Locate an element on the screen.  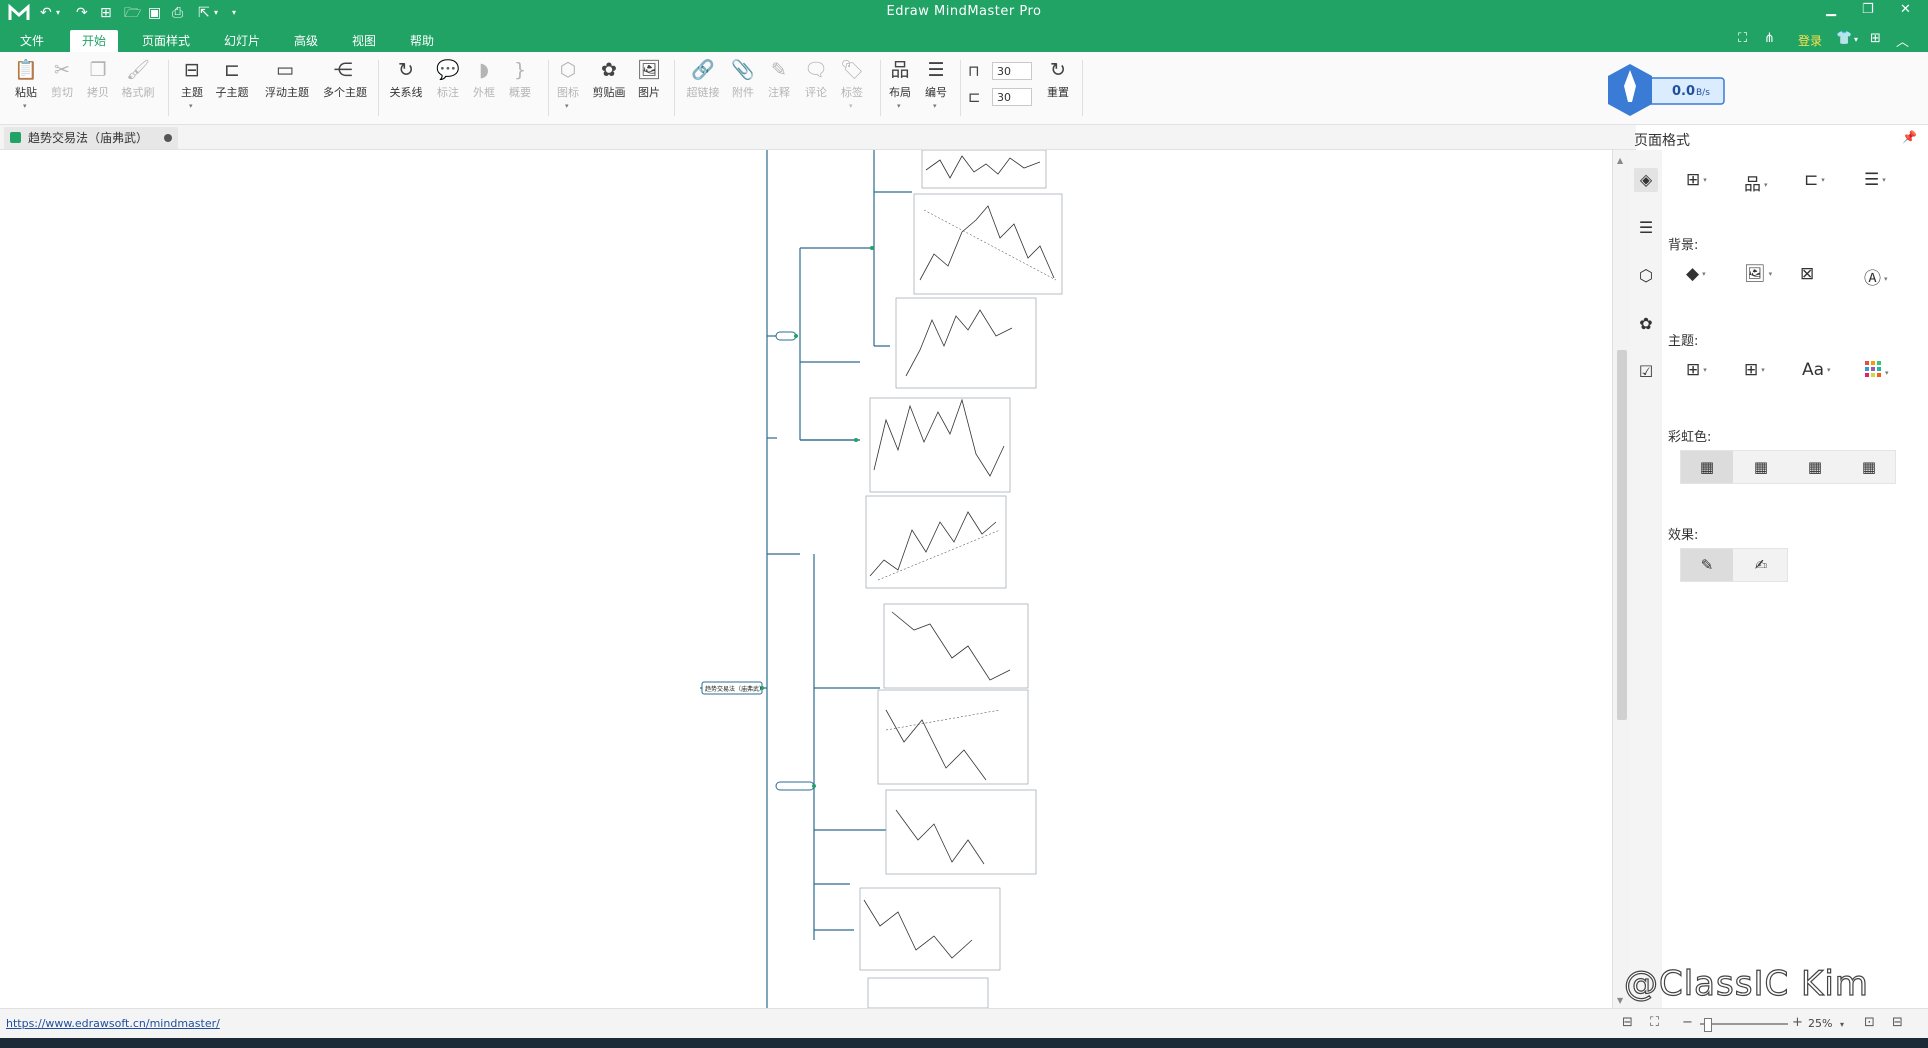
paste-dropdown-icon: ▾ is located at coordinates (25, 106).